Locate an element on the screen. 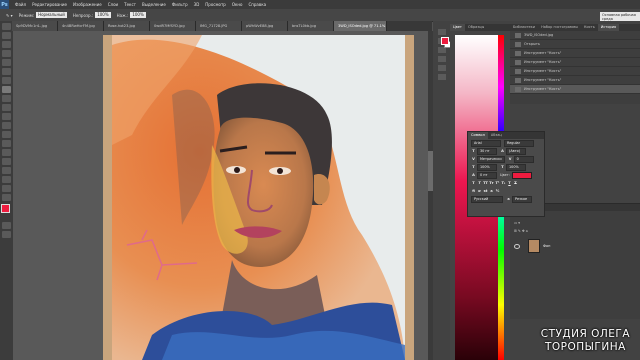 This screenshot has height=360, width=640. text-color-swatch is located at coordinates (521, 175).